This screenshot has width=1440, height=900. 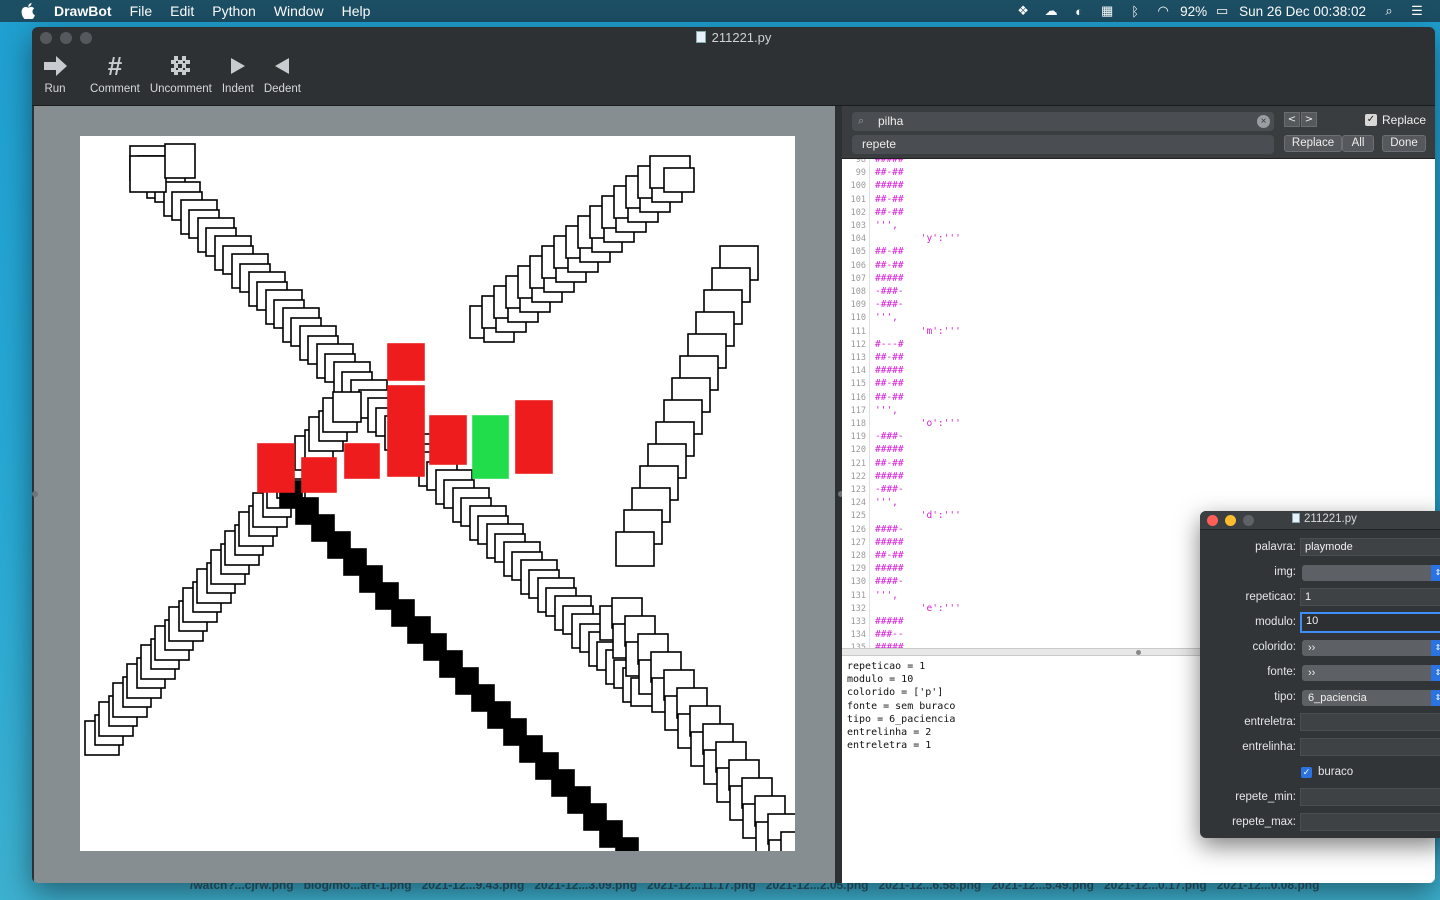 What do you see at coordinates (1107, 11) in the screenshot?
I see `calendar-icon: ▦` at bounding box center [1107, 11].